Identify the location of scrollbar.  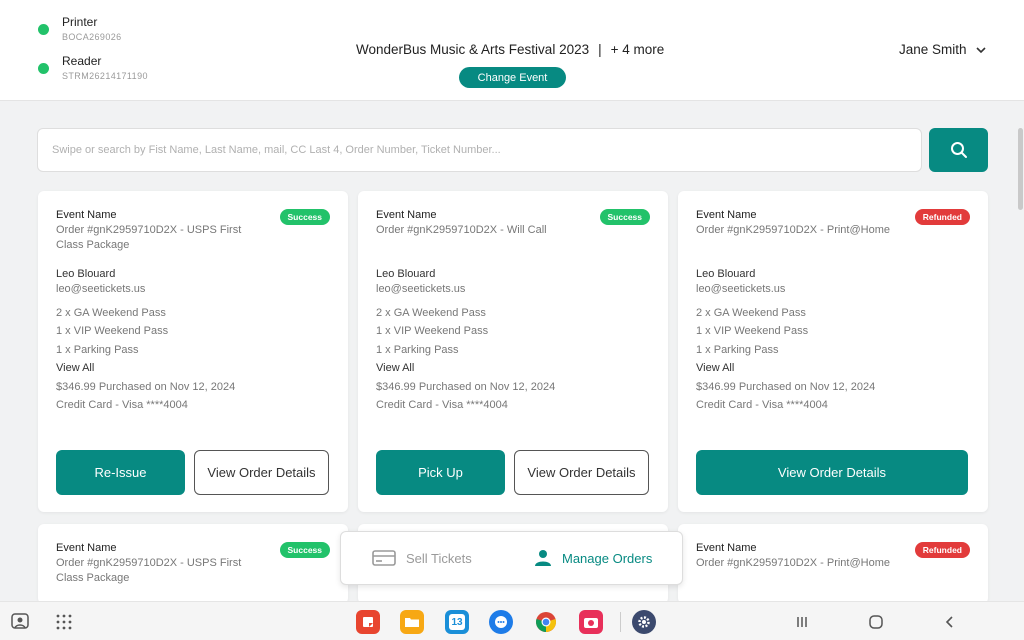
(1020, 169).